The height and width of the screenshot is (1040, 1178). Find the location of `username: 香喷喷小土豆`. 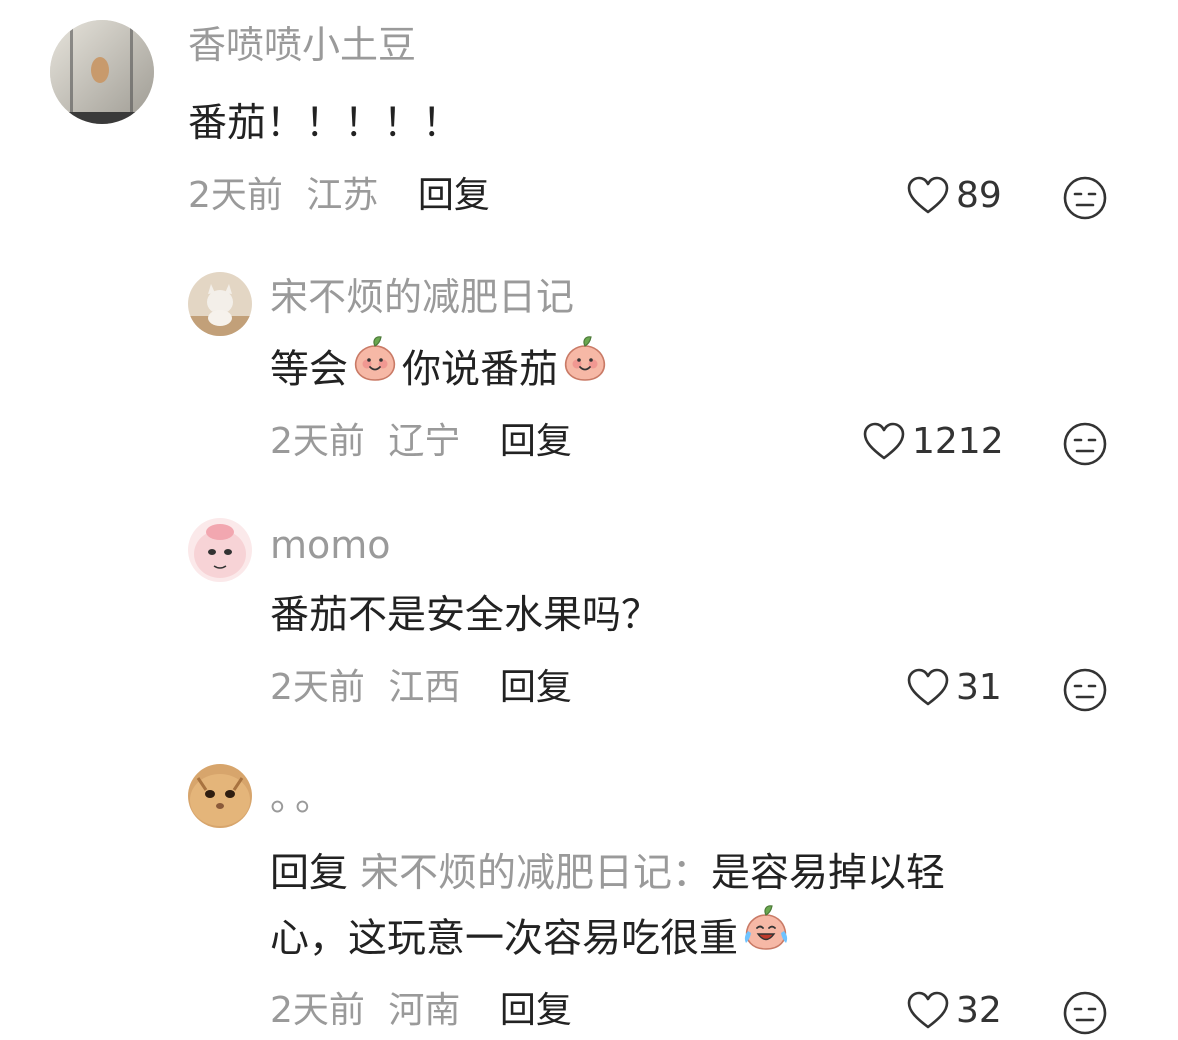

username: 香喷喷小土豆 is located at coordinates (302, 45).